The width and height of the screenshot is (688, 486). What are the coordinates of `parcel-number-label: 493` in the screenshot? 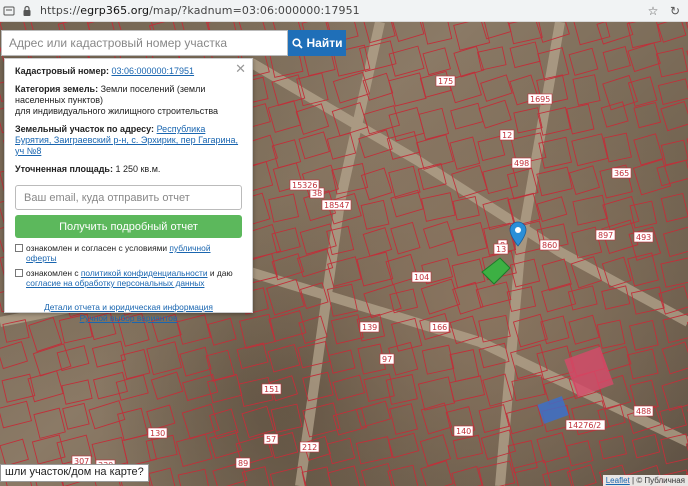 It's located at (643, 237).